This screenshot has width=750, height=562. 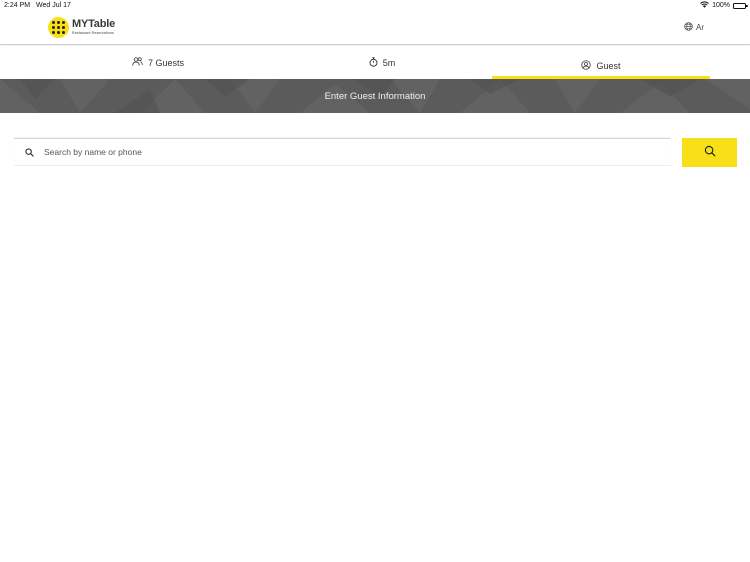 I want to click on search-bar, so click(x=342, y=152).